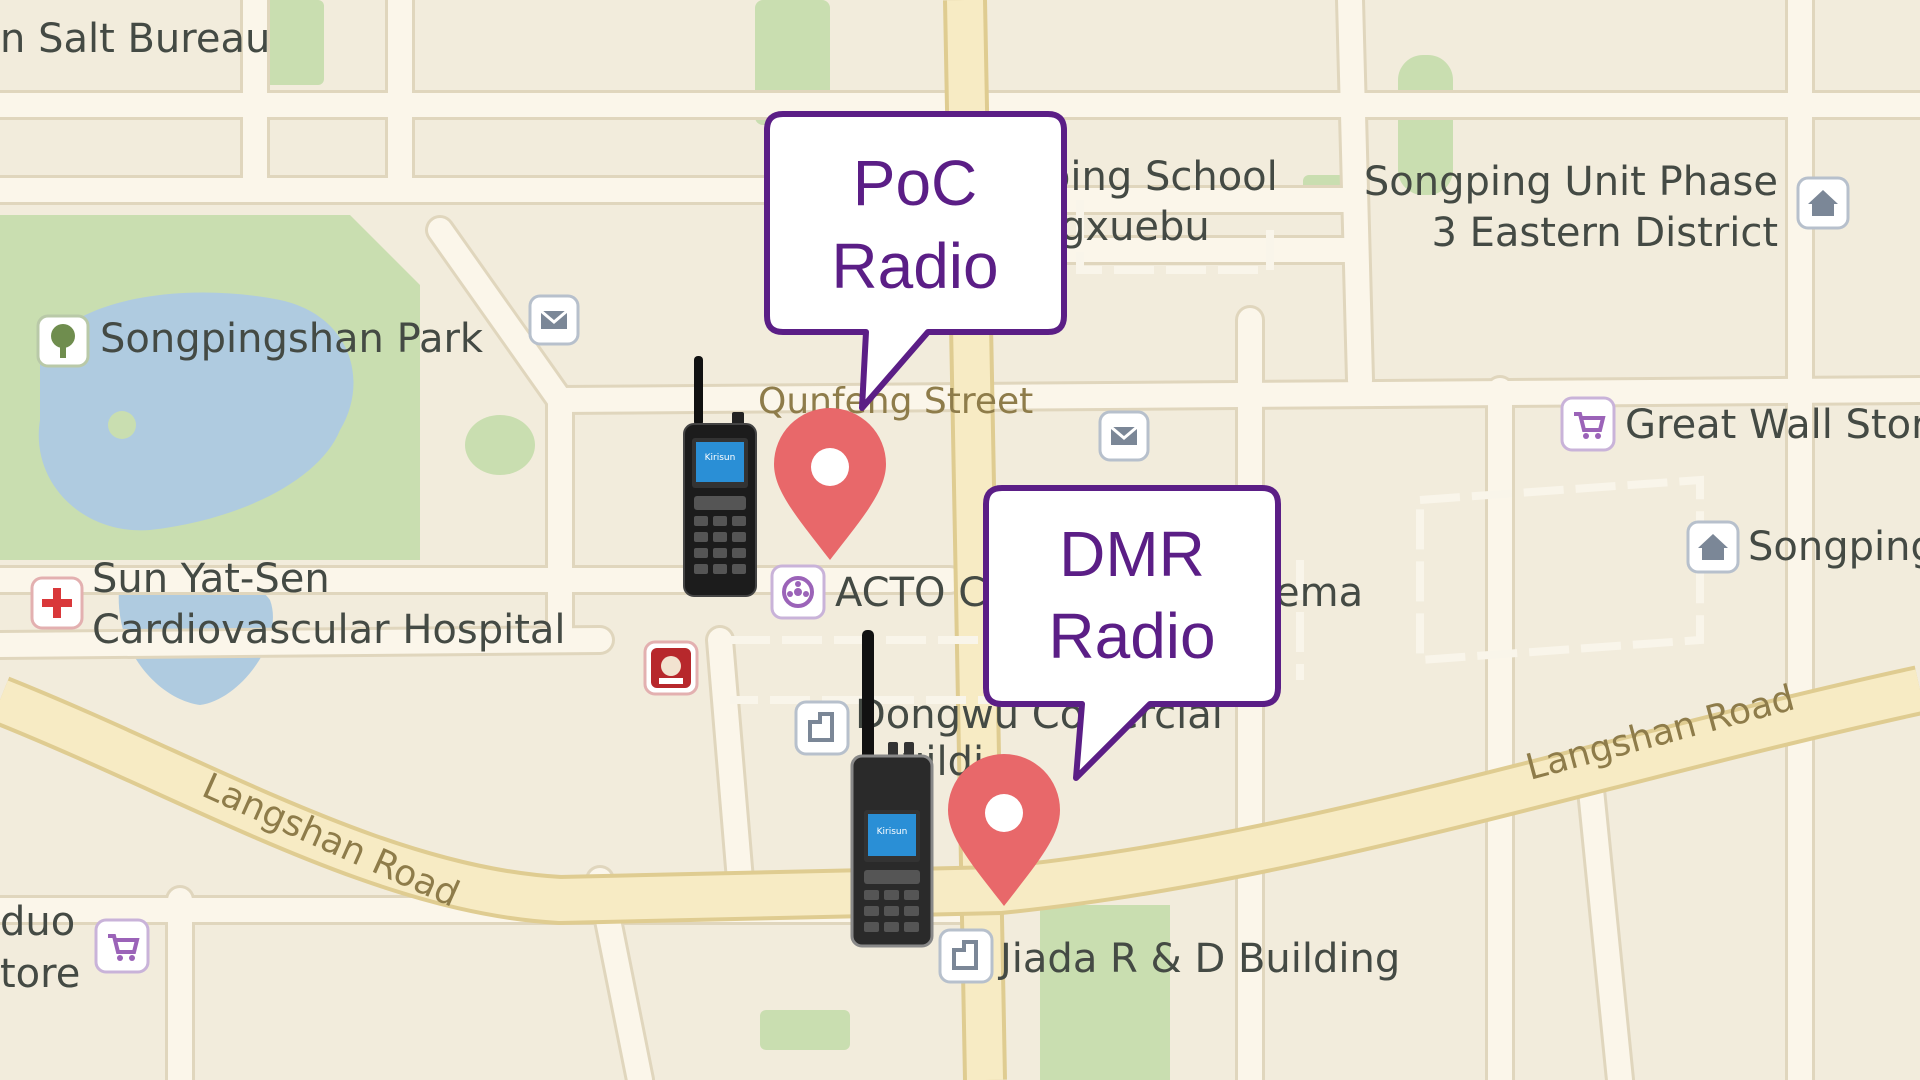 The width and height of the screenshot is (1920, 1080). I want to click on place-label-duo-line2: tore, so click(40, 974).